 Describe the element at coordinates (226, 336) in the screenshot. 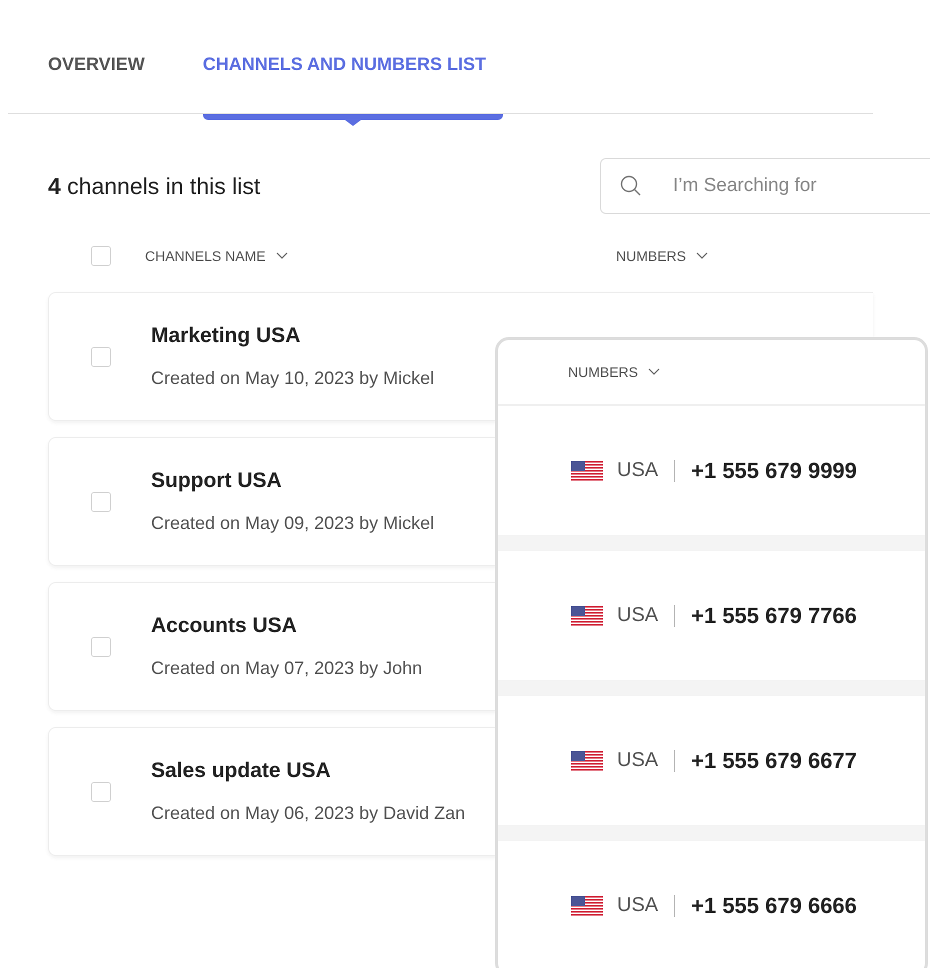

I see `channel-name: Marketing USA` at that location.